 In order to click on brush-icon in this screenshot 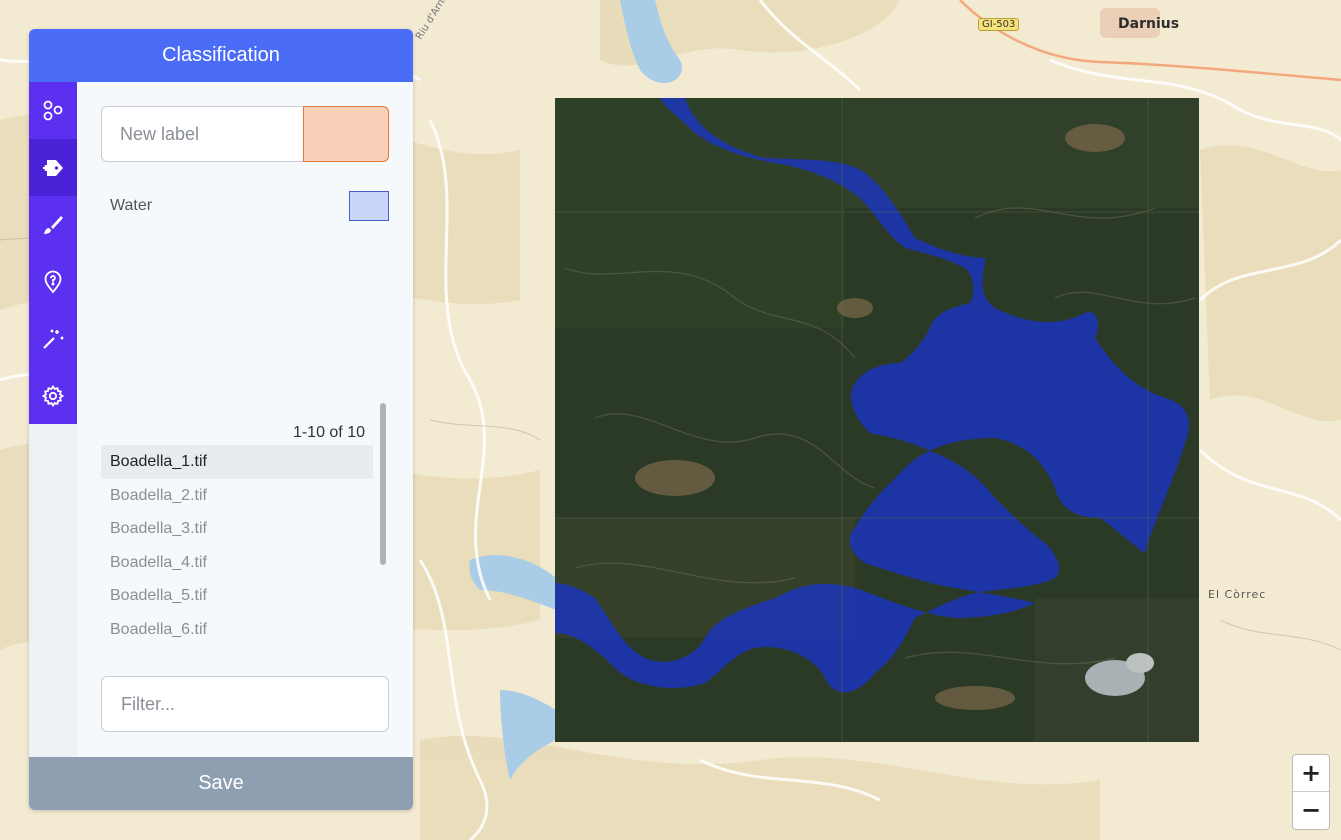, I will do `click(53, 224)`.